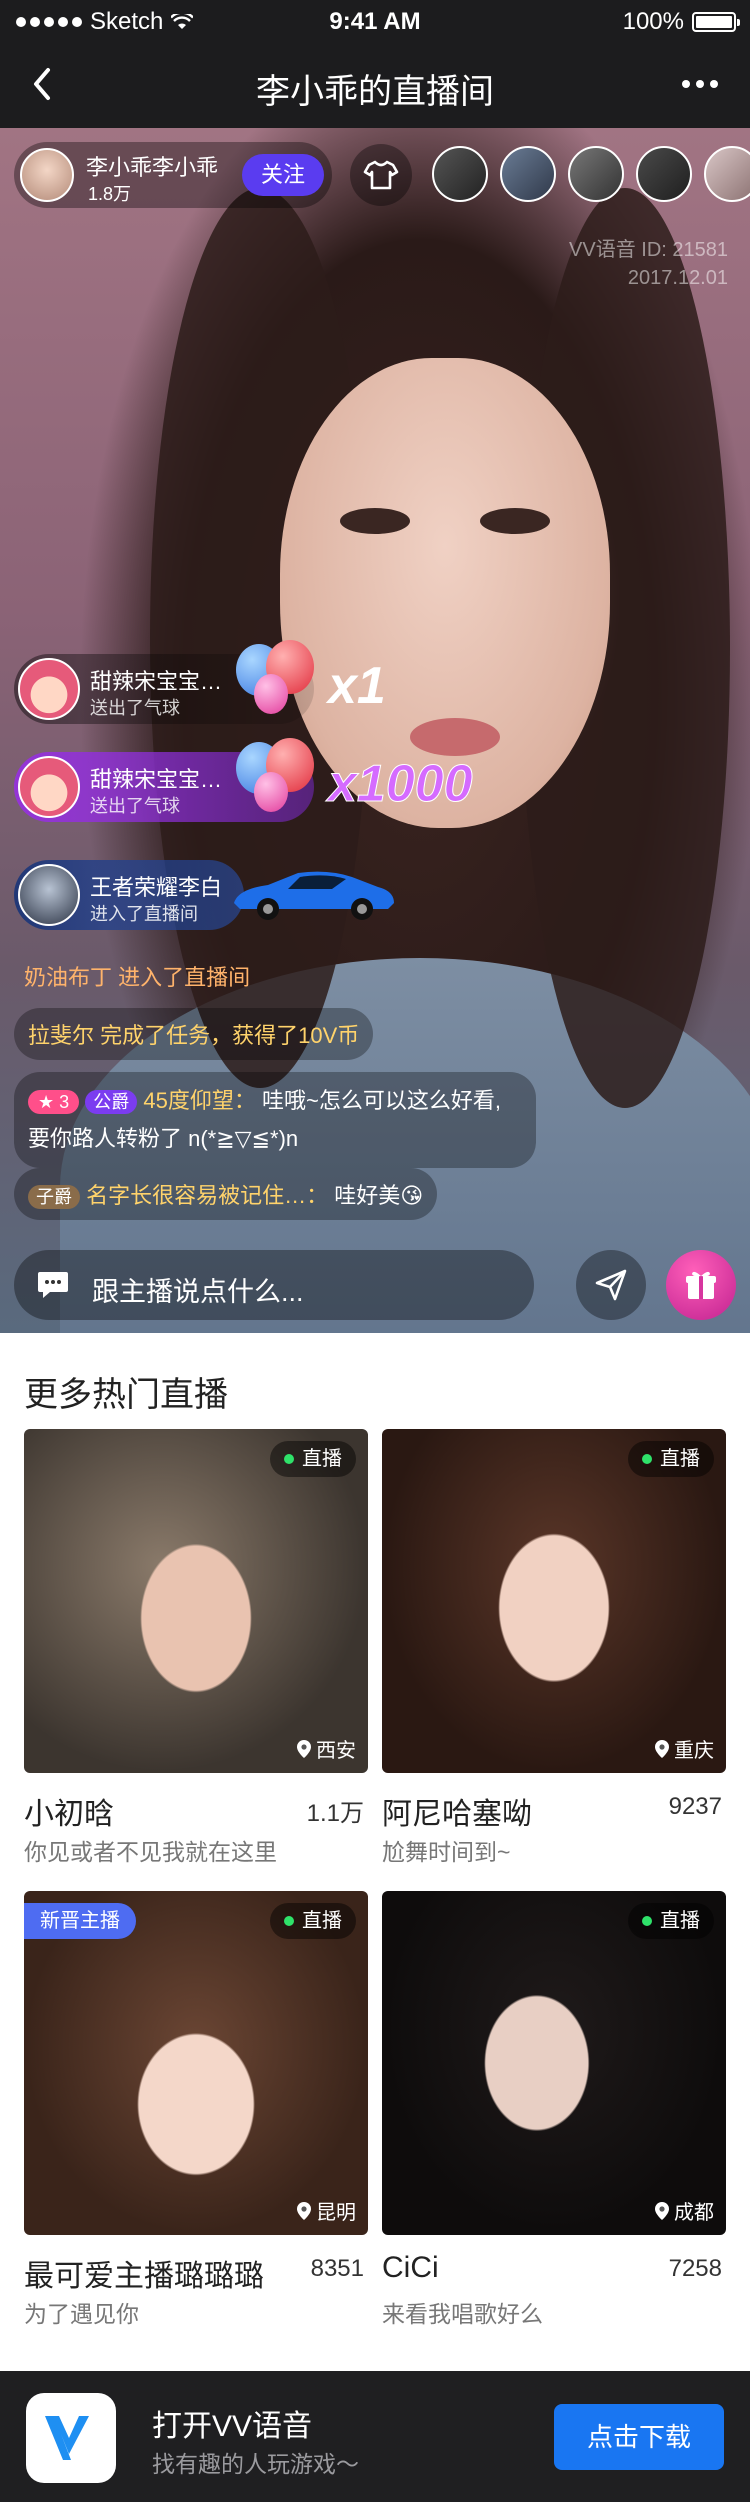  I want to click on location-label: 成都, so click(694, 2213).